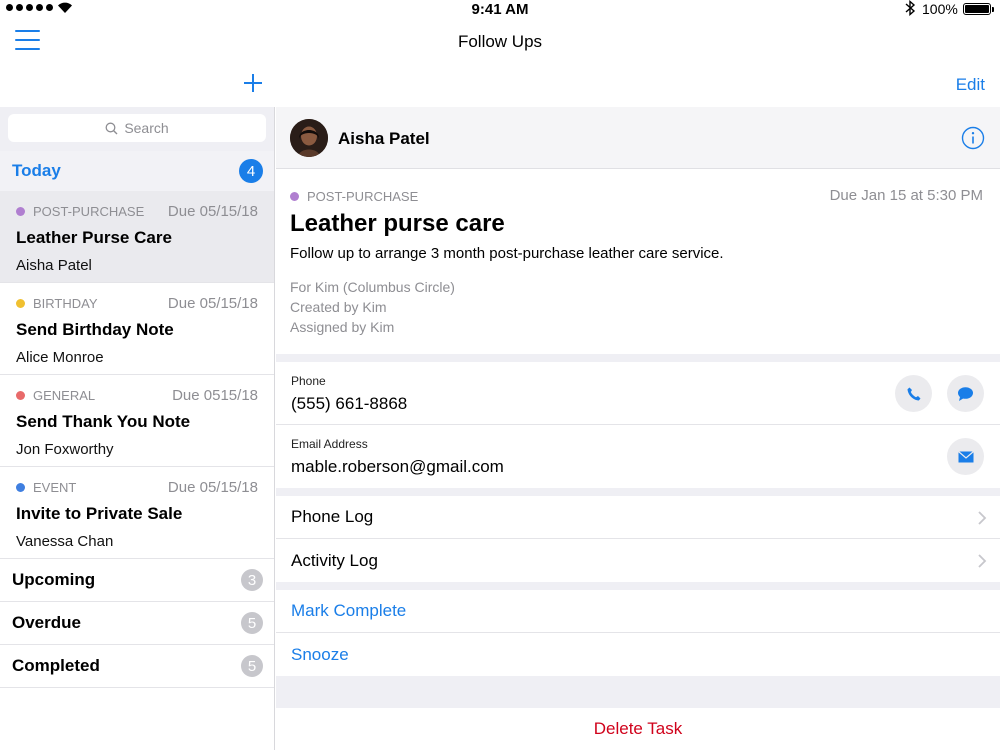 The image size is (1000, 750). I want to click on email-row: Email Address mable.roberson@gmail.com, so click(638, 456).